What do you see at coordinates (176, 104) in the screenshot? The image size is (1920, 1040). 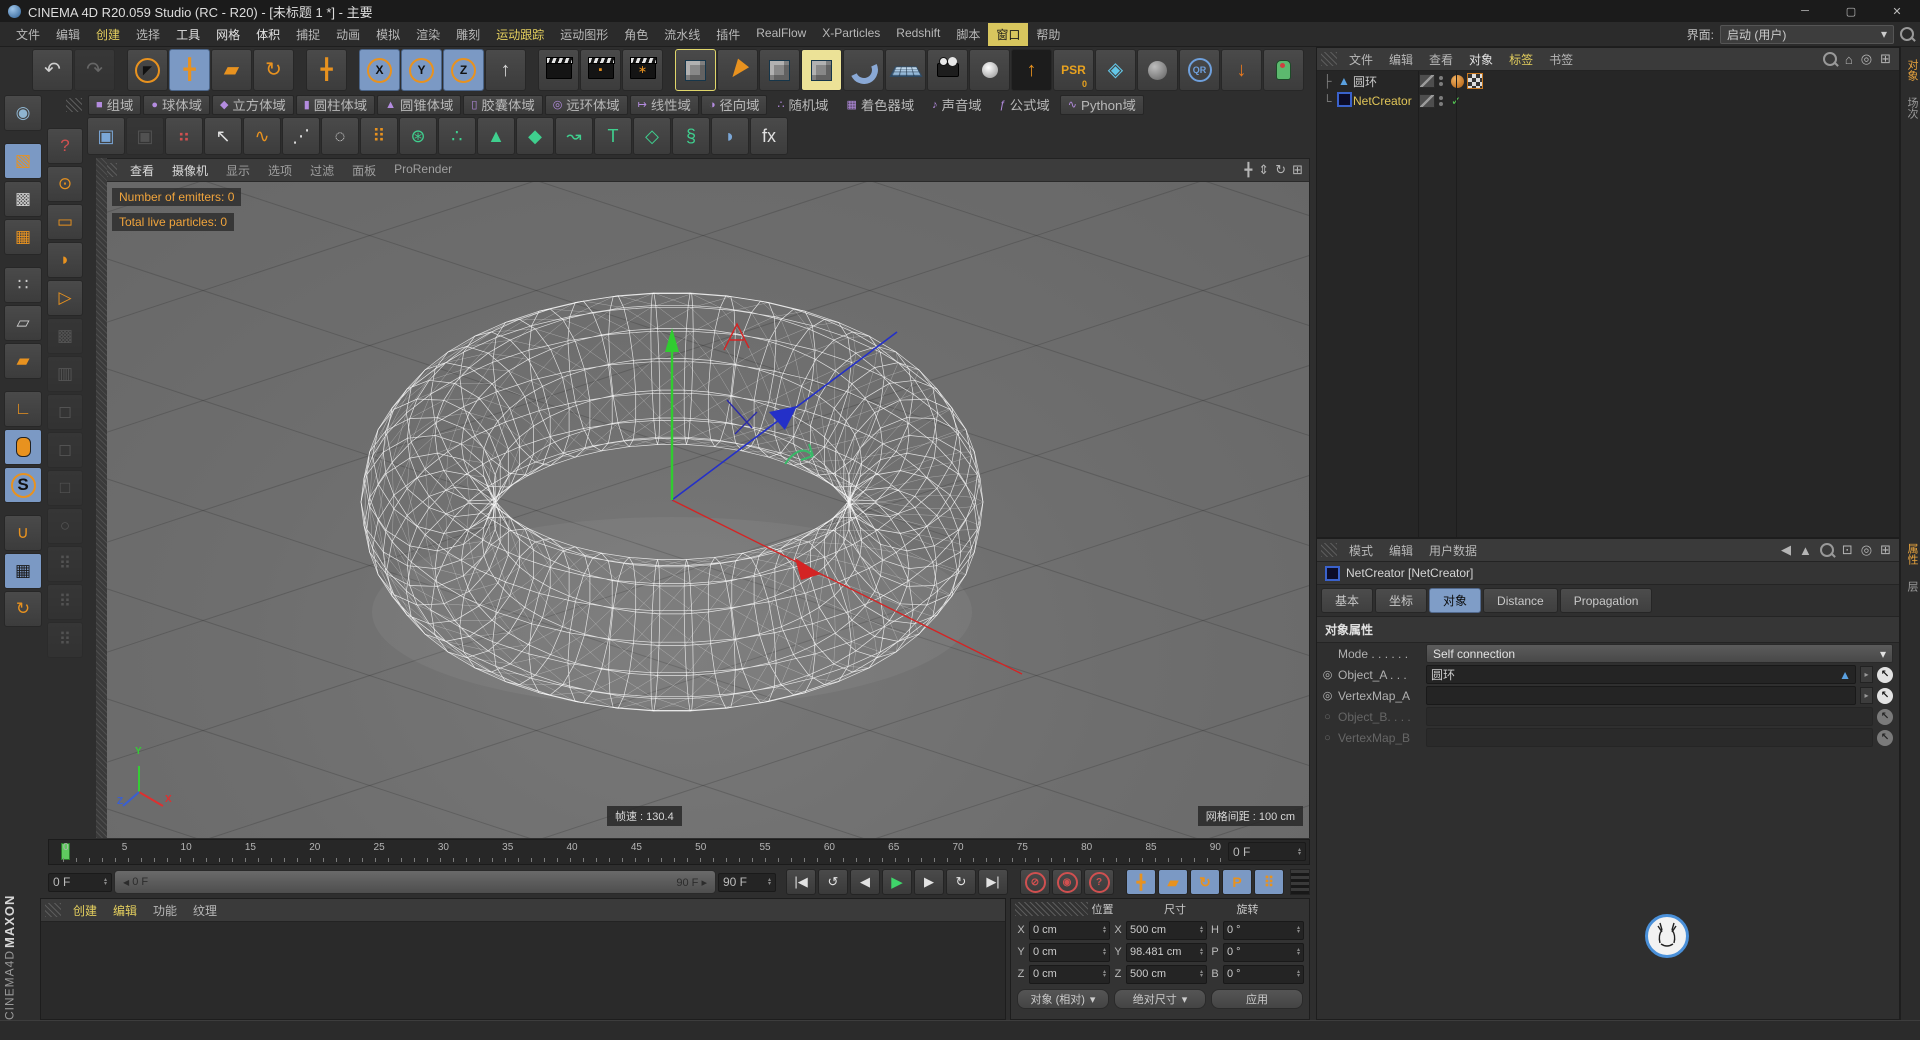 I see `sphere-field-button: ● 球体域` at bounding box center [176, 104].